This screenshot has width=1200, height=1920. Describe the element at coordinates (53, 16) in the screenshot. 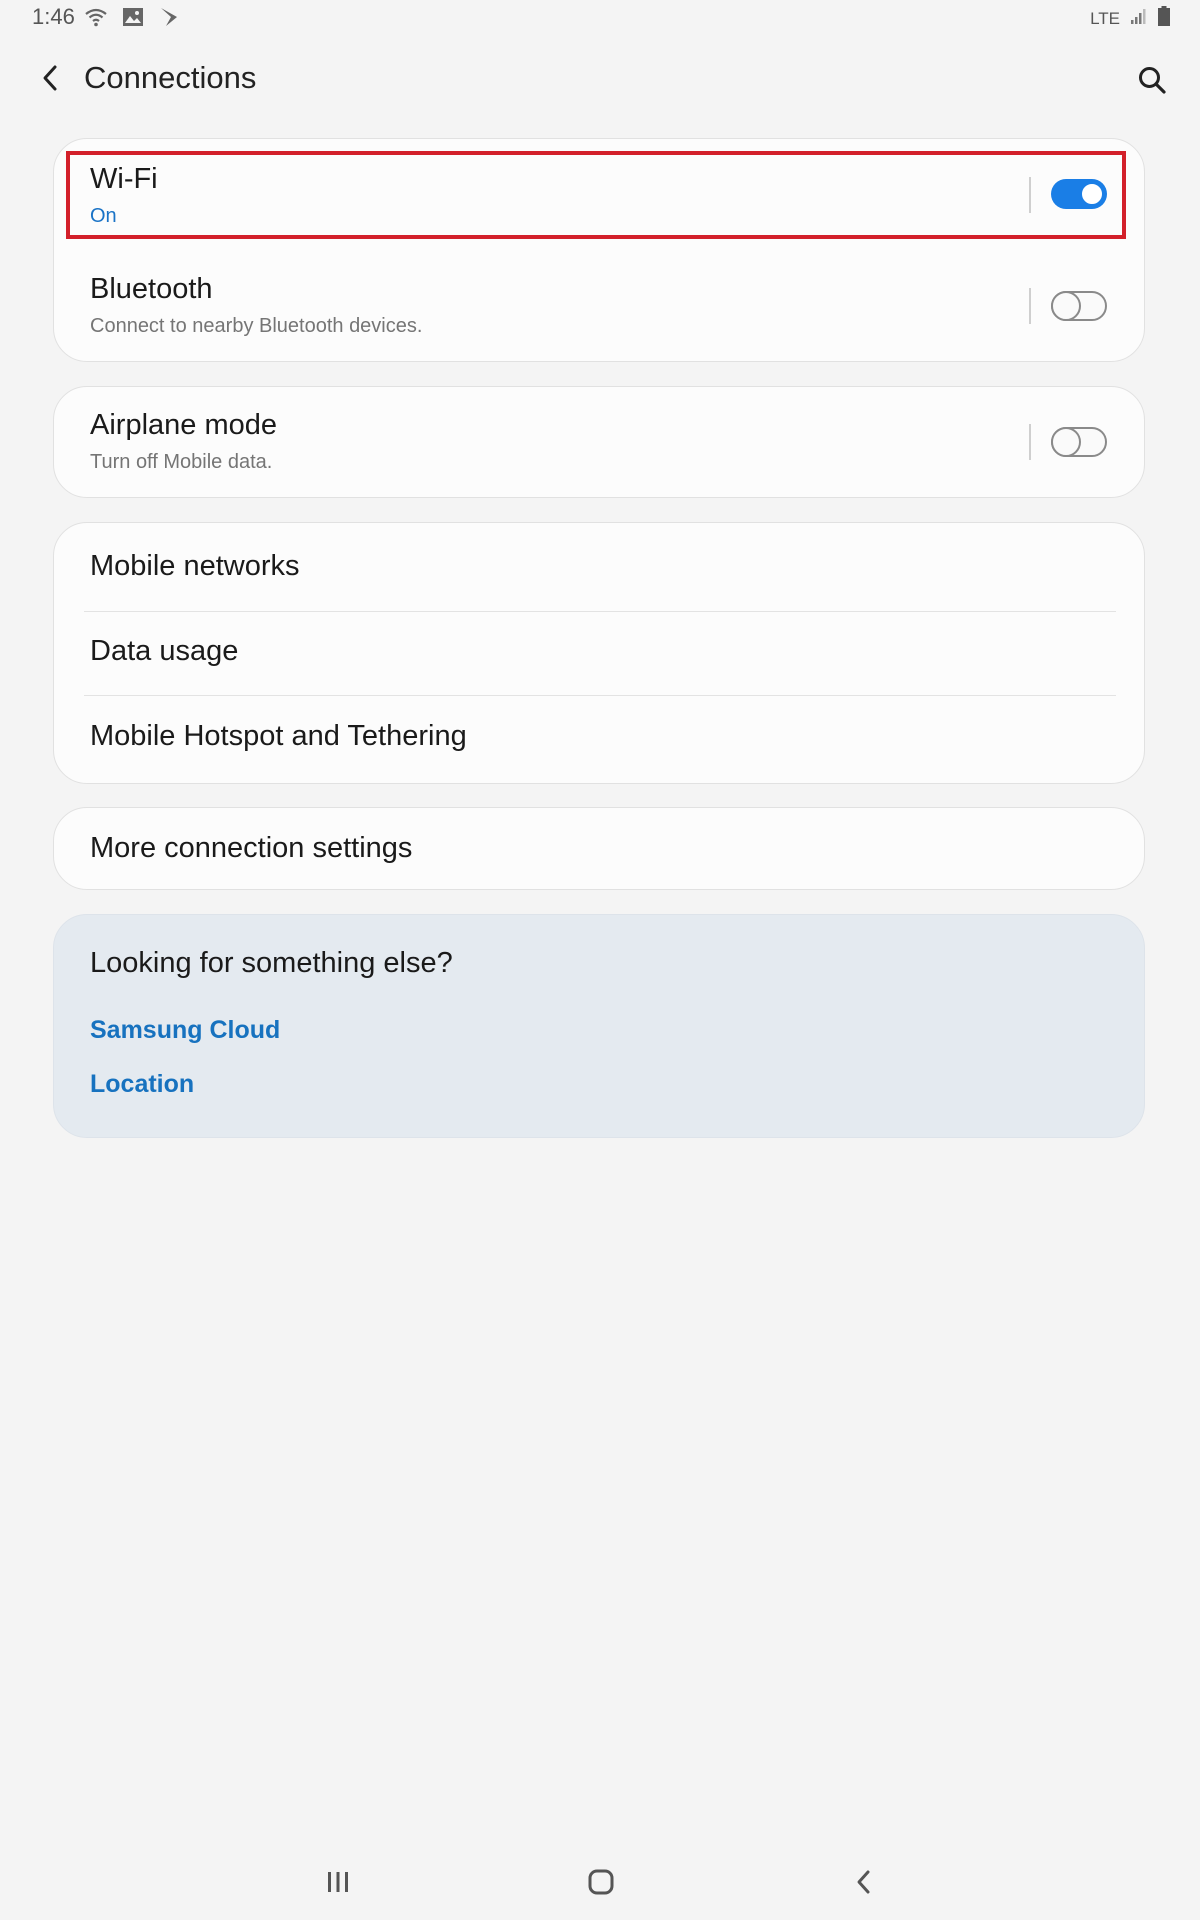

I see `status-time: 1:46` at that location.